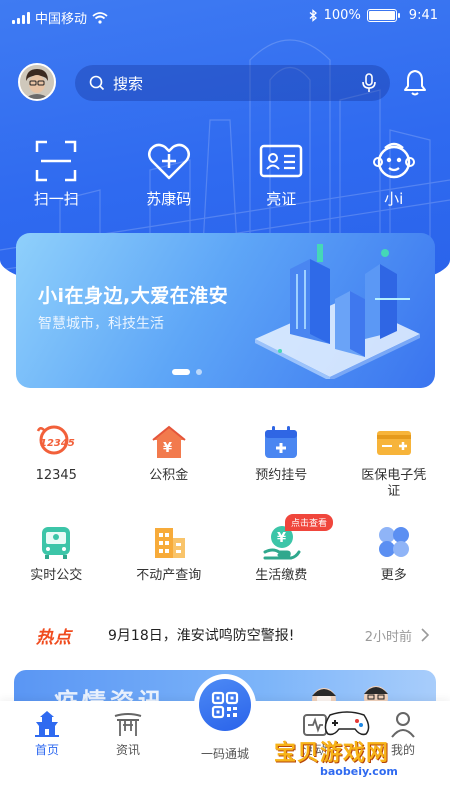 The width and height of the screenshot is (450, 800). I want to click on robot-monkey-icon, so click(393, 160).